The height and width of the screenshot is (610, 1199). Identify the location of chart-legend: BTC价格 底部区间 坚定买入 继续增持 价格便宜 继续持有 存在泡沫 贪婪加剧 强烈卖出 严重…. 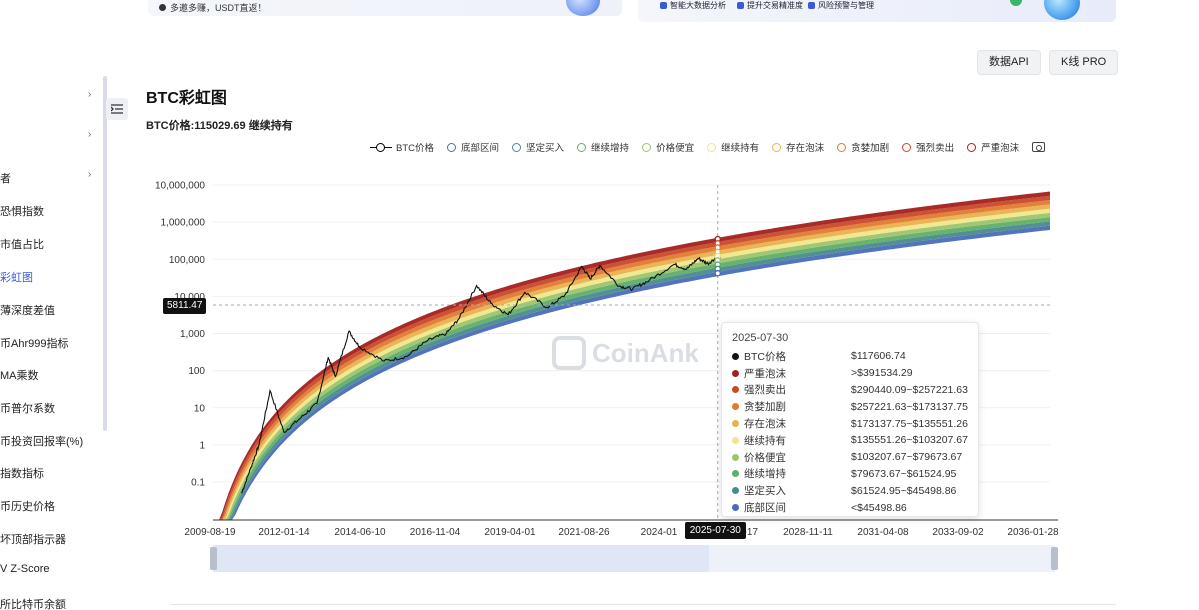
(708, 147).